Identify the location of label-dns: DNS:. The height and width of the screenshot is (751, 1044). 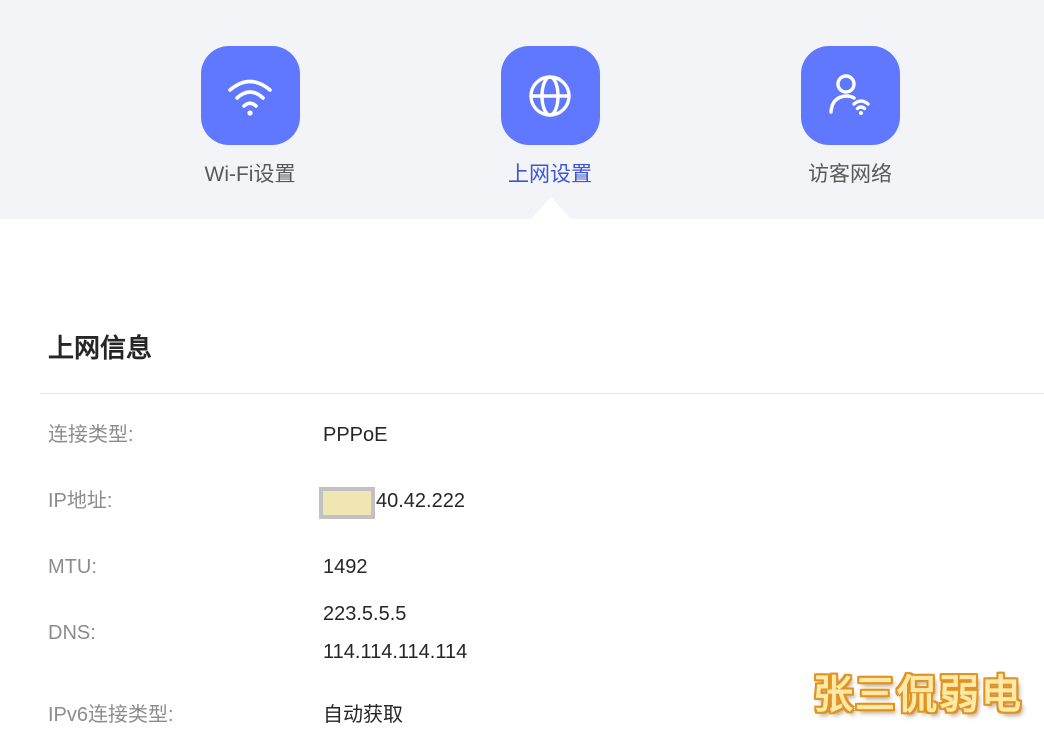
(72, 633).